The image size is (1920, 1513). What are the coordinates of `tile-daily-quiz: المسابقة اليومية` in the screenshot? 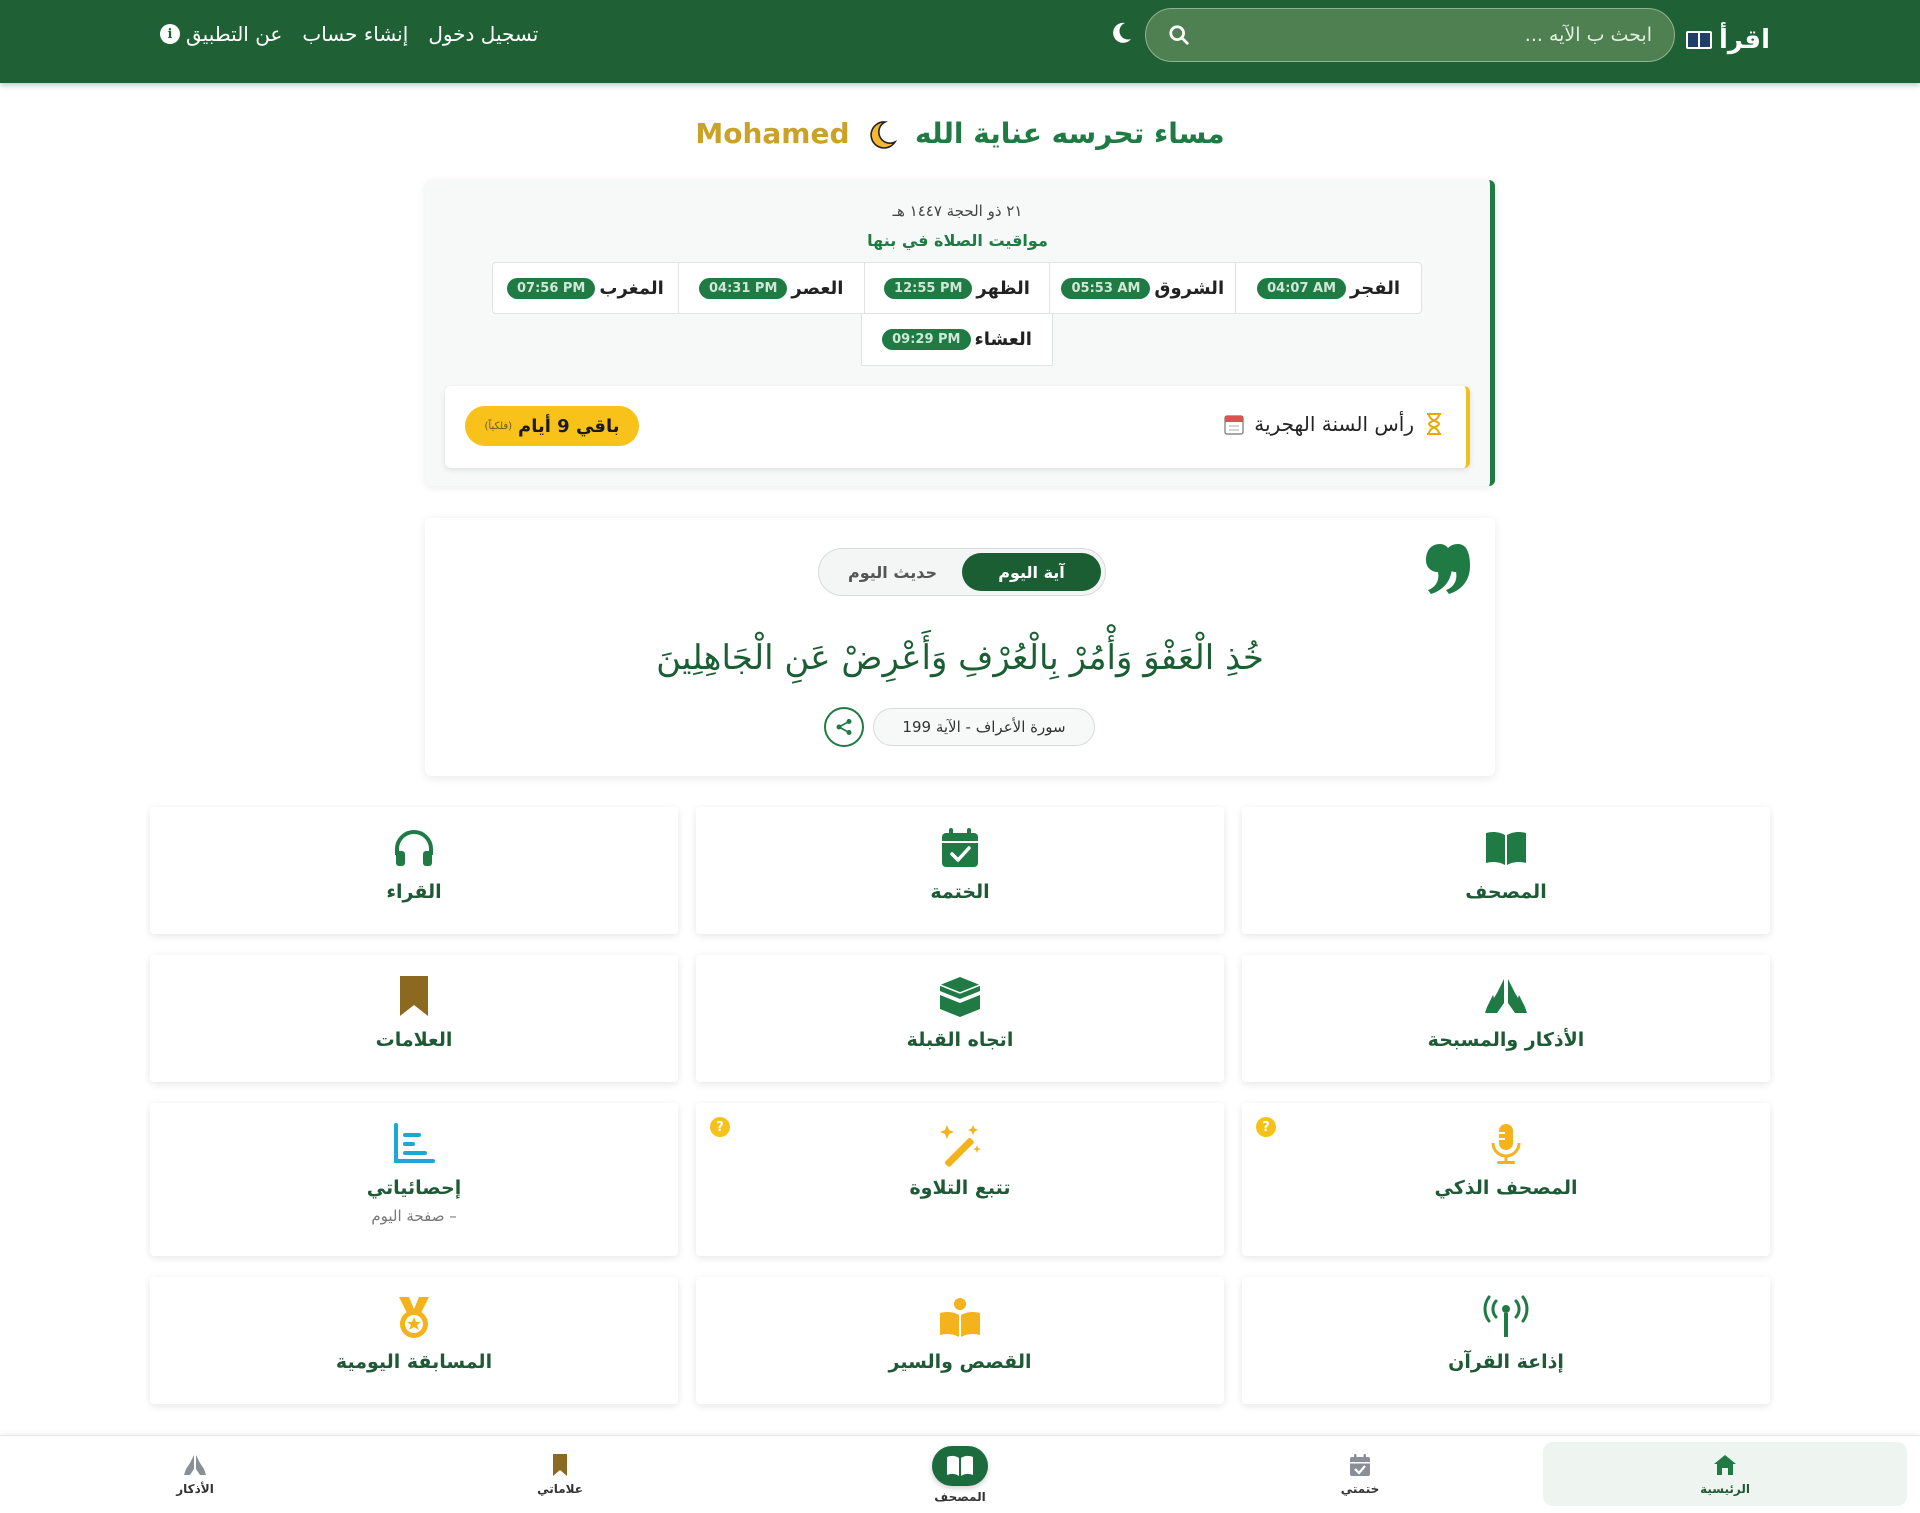 It's located at (414, 1340).